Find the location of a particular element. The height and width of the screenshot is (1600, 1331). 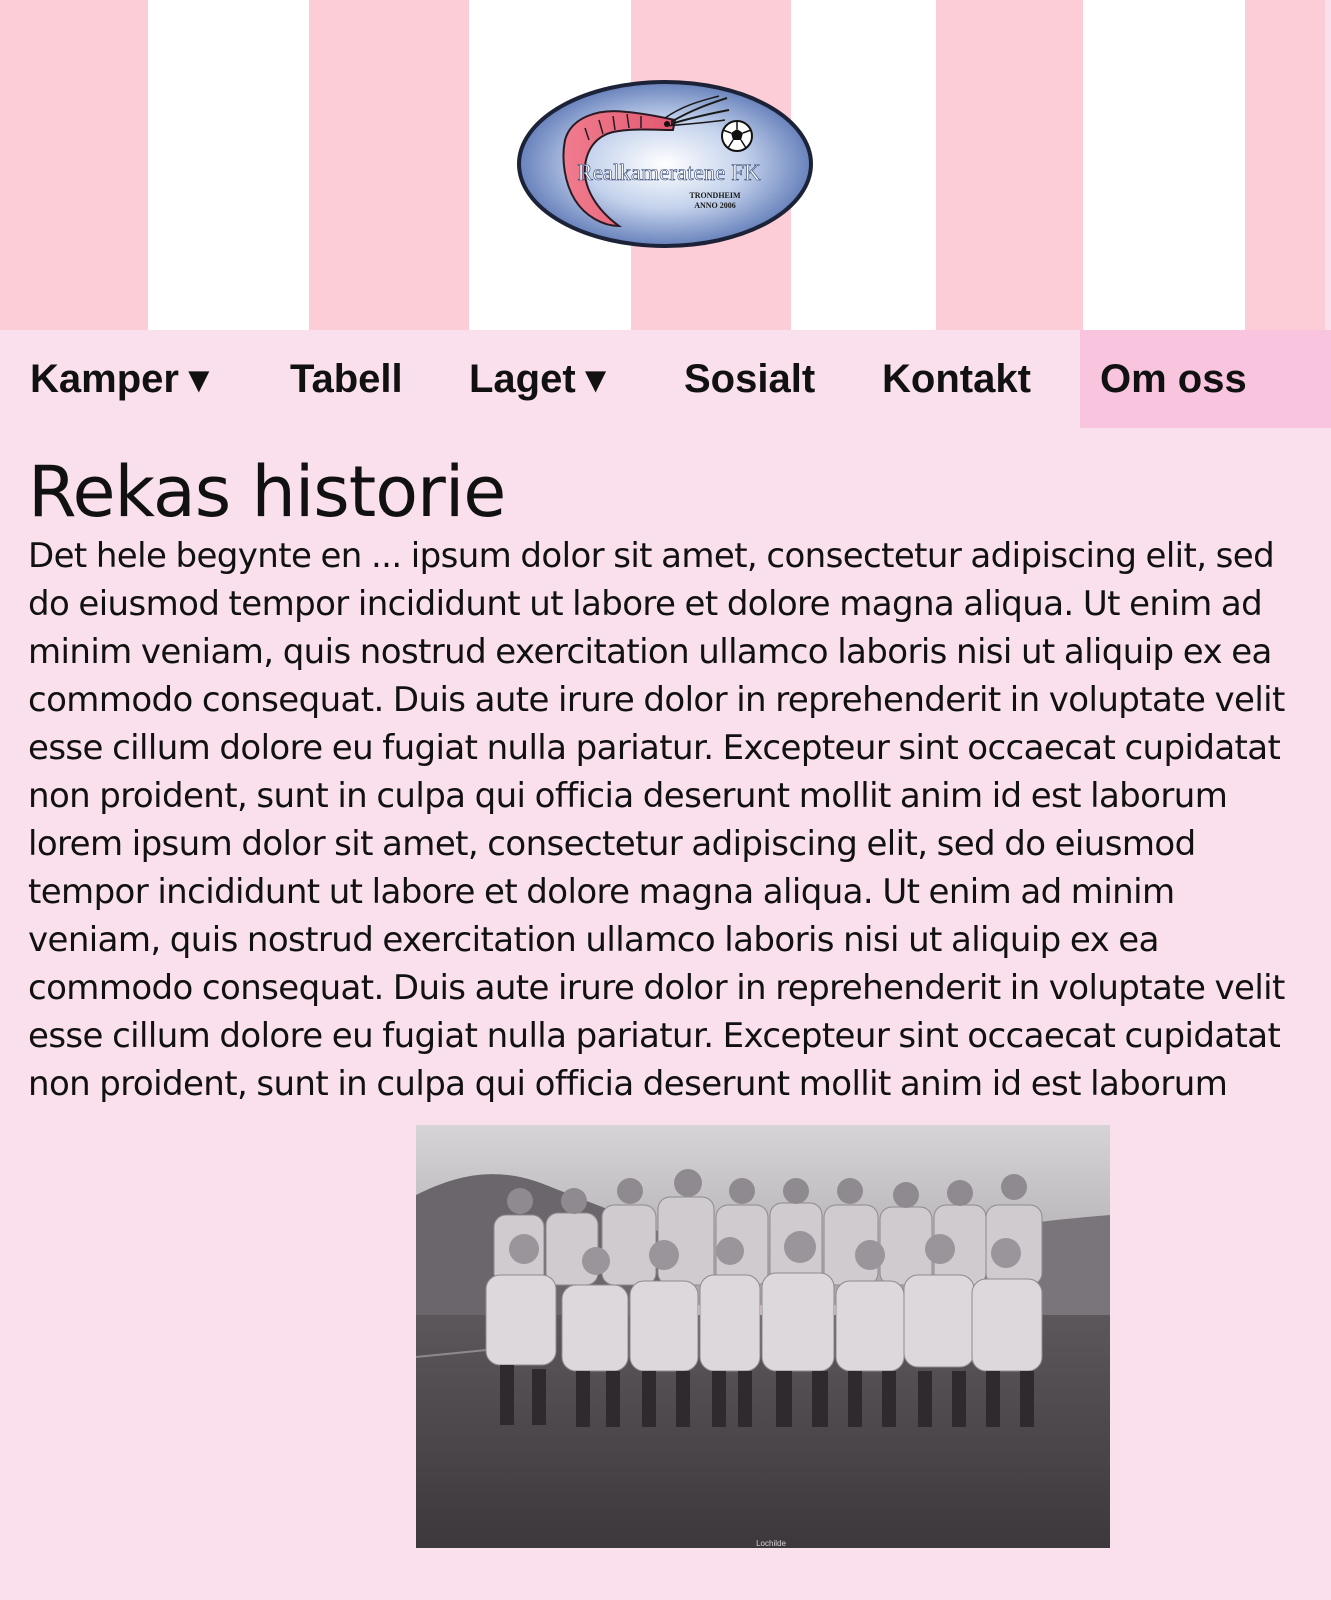

nav-item-om-oss: Om oss is located at coordinates (1205, 379).